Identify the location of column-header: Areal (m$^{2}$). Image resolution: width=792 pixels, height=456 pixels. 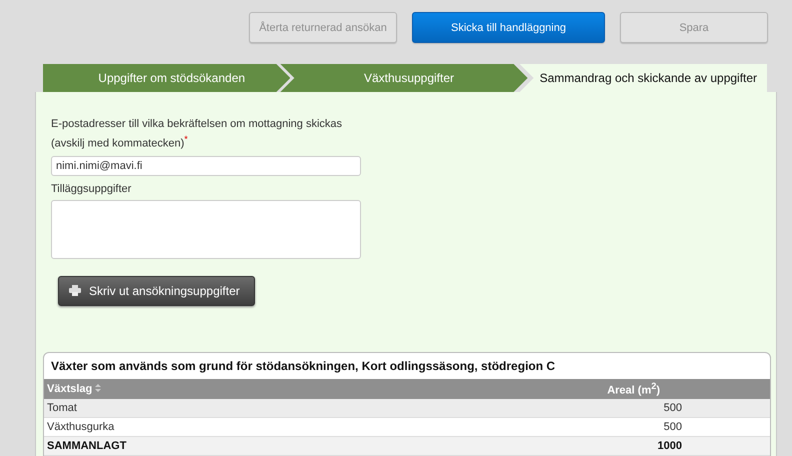
(633, 388).